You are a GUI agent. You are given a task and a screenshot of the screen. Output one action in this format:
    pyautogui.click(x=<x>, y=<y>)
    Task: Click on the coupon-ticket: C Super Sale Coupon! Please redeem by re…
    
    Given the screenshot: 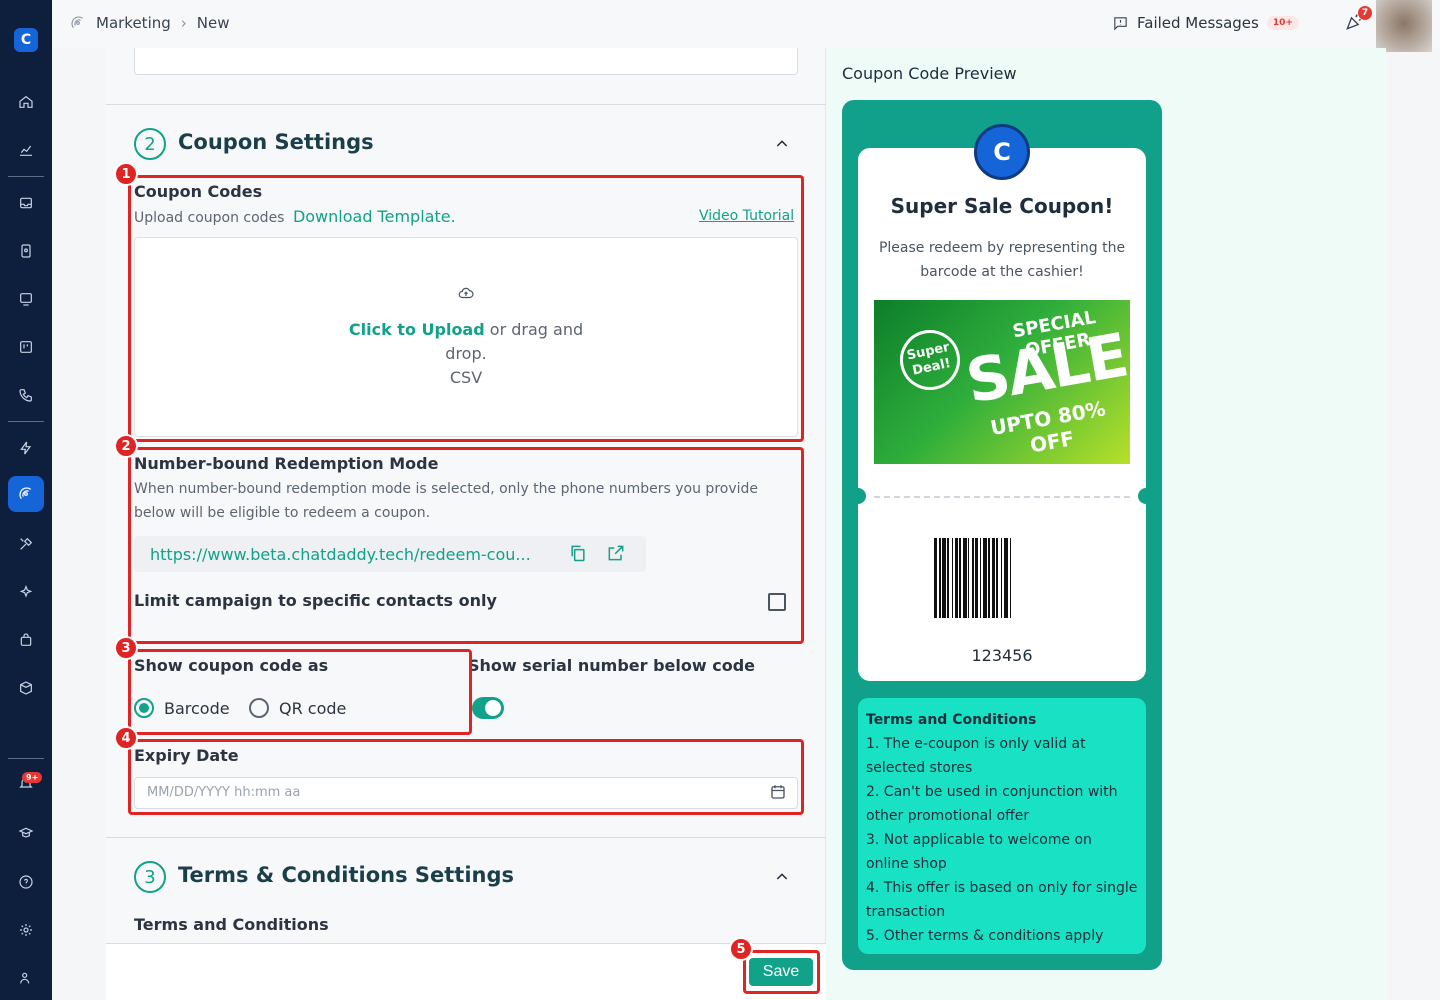 What is the action you would take?
    pyautogui.click(x=1002, y=402)
    